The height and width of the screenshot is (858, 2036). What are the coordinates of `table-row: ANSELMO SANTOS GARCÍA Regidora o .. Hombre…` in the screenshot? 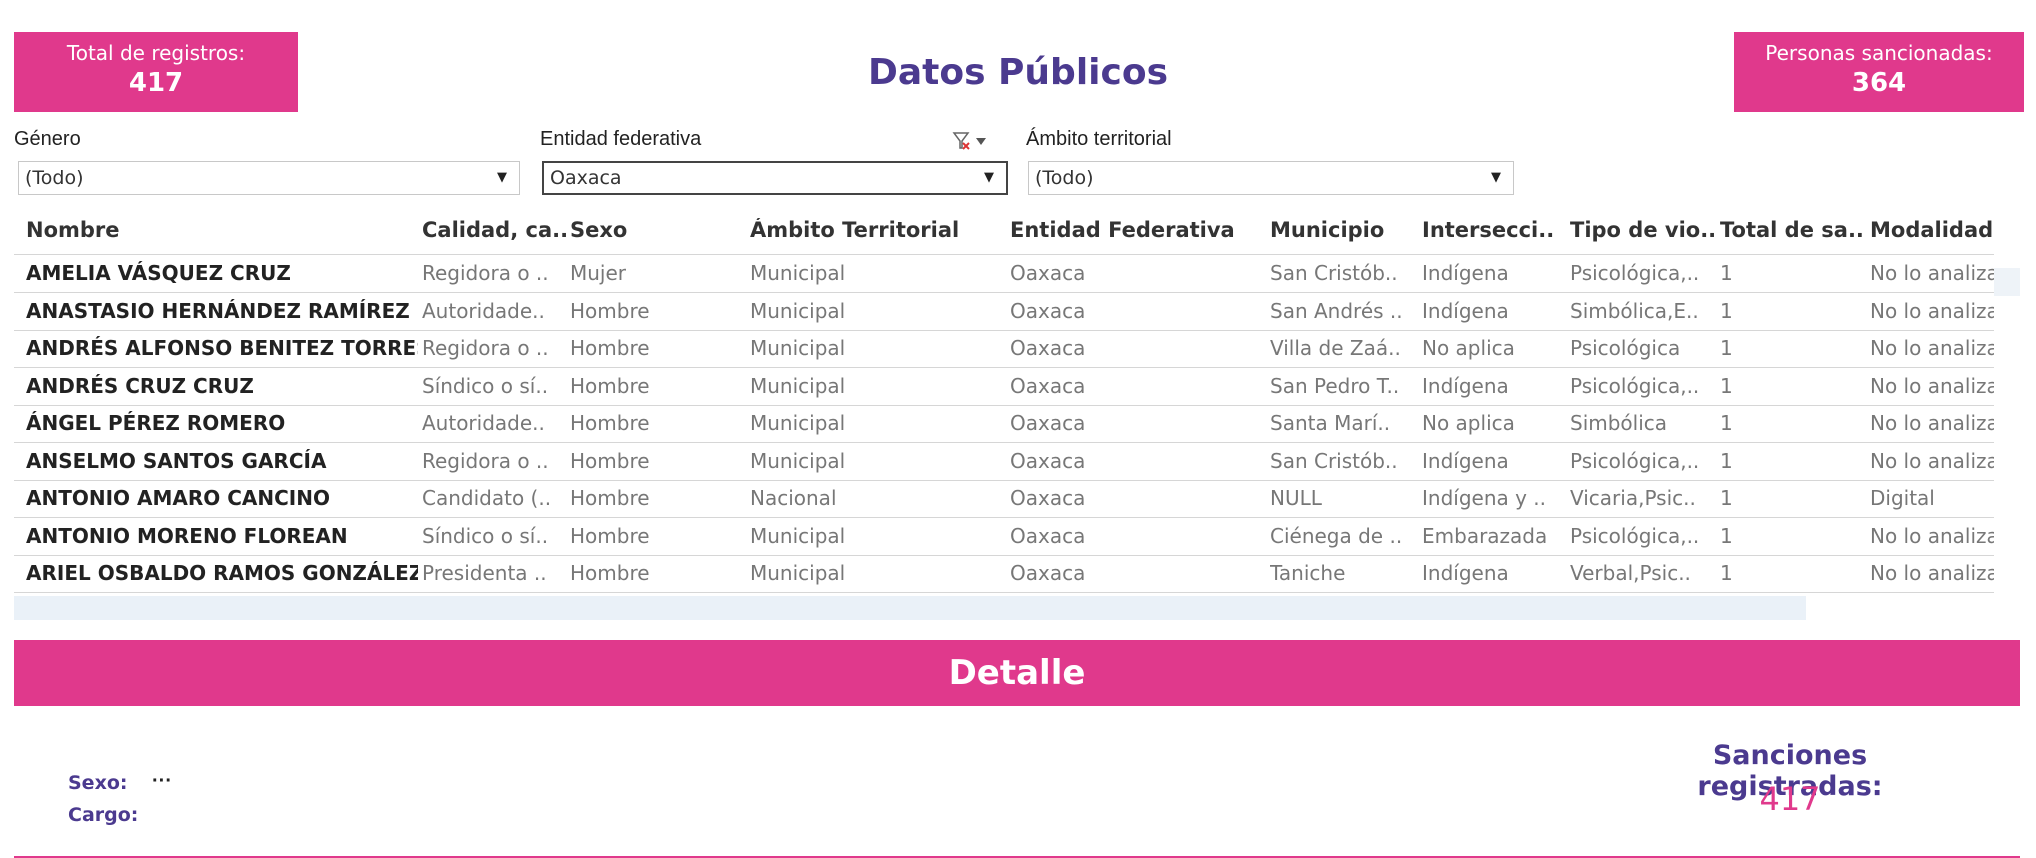 It's located at (1004, 462).